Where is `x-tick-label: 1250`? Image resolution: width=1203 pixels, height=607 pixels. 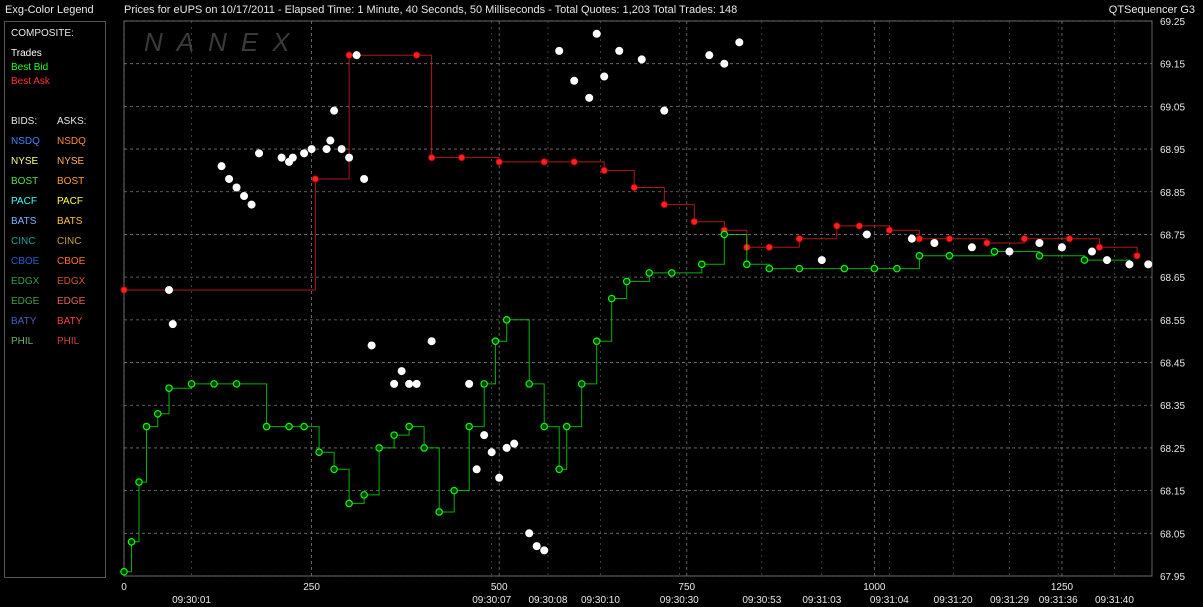
x-tick-label: 1250 is located at coordinates (1062, 587).